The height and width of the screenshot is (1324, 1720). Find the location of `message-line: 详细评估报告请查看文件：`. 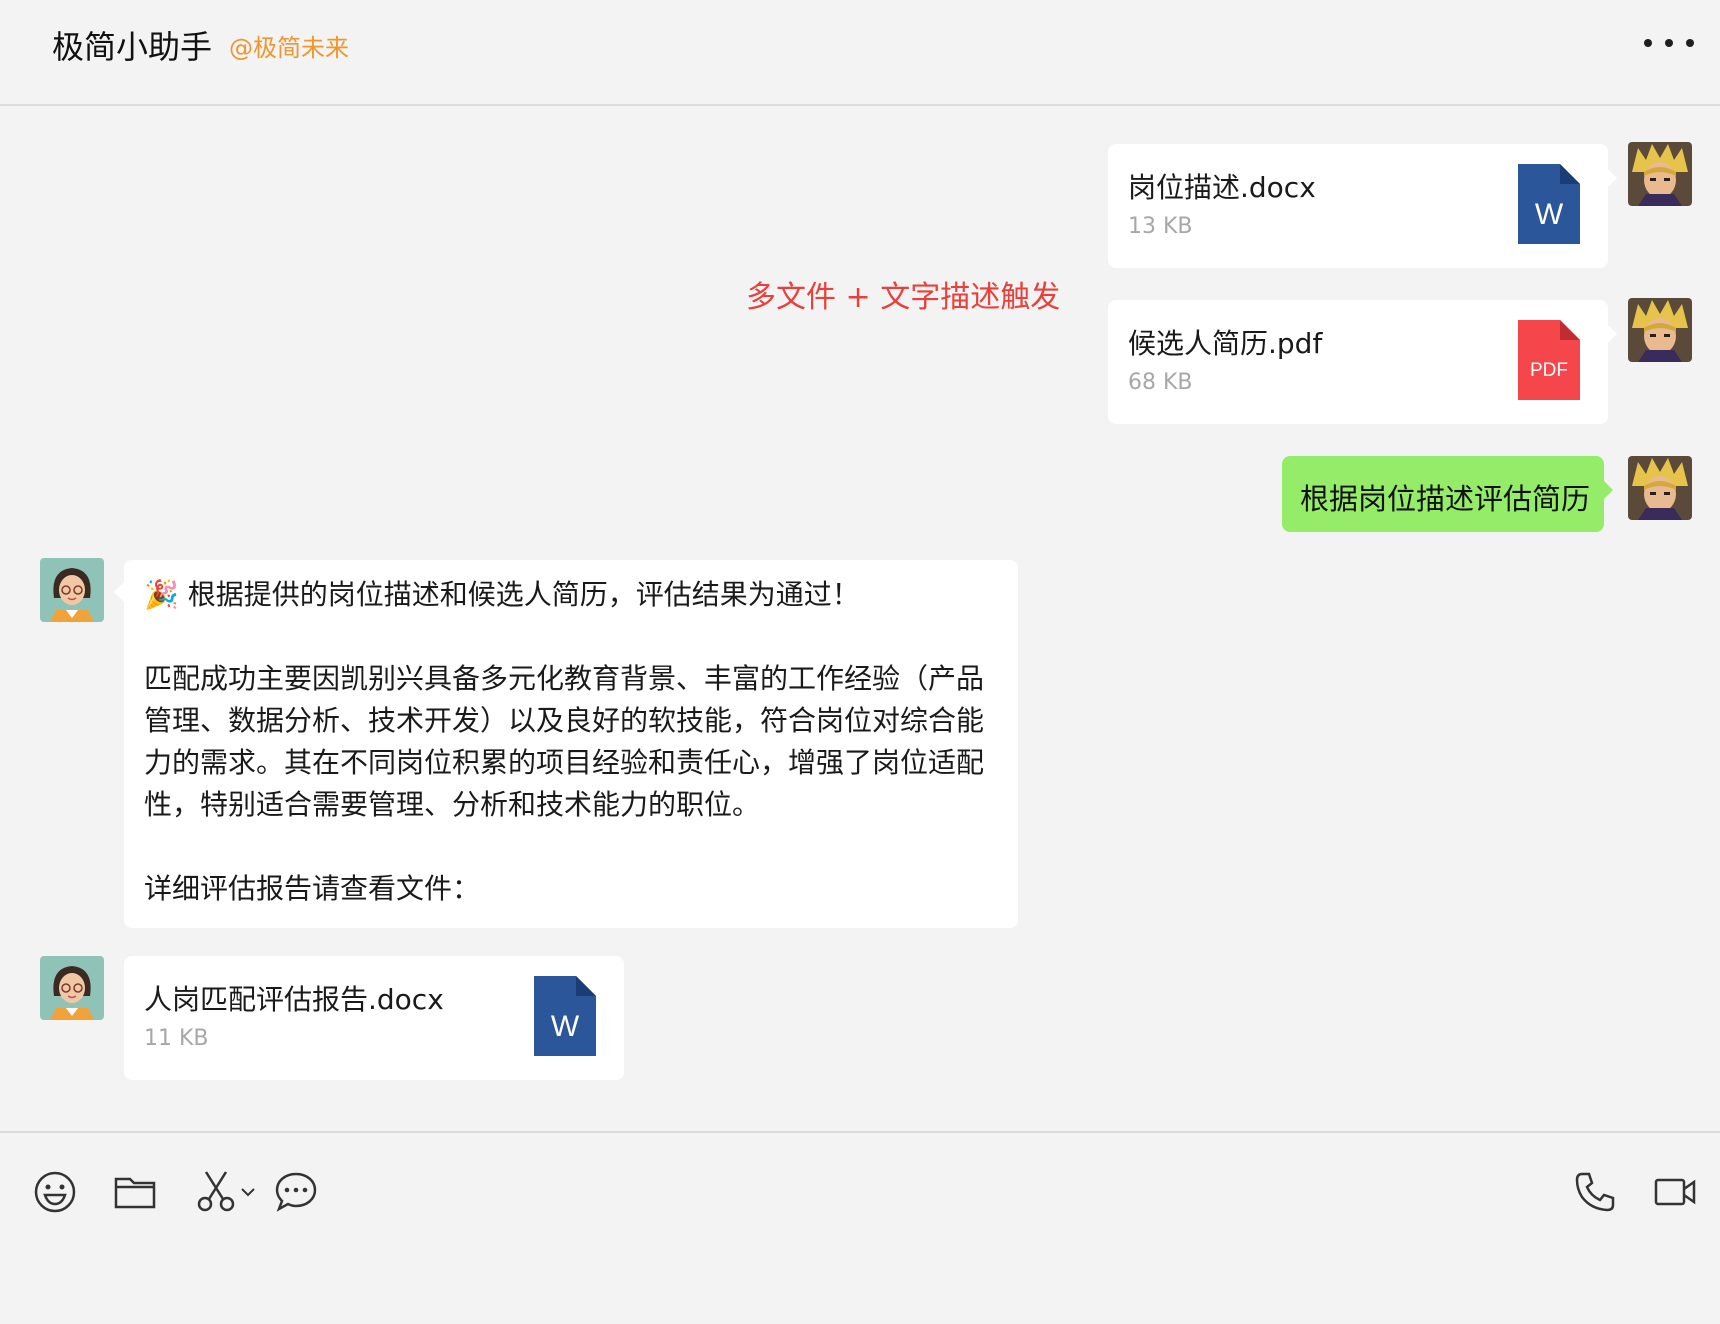

message-line: 详细评估报告请查看文件： is located at coordinates (312, 888).